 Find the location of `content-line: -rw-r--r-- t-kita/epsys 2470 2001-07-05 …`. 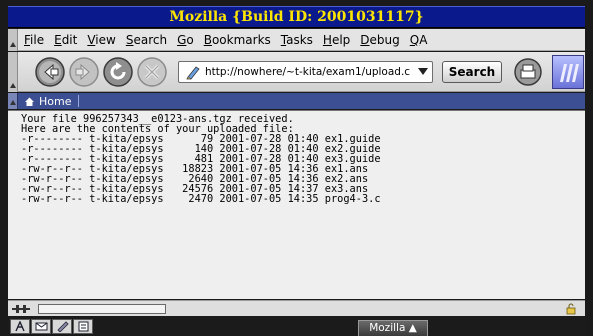

content-line: -rw-r--r-- t-kita/epsys 2470 2001-07-05 … is located at coordinates (201, 199).